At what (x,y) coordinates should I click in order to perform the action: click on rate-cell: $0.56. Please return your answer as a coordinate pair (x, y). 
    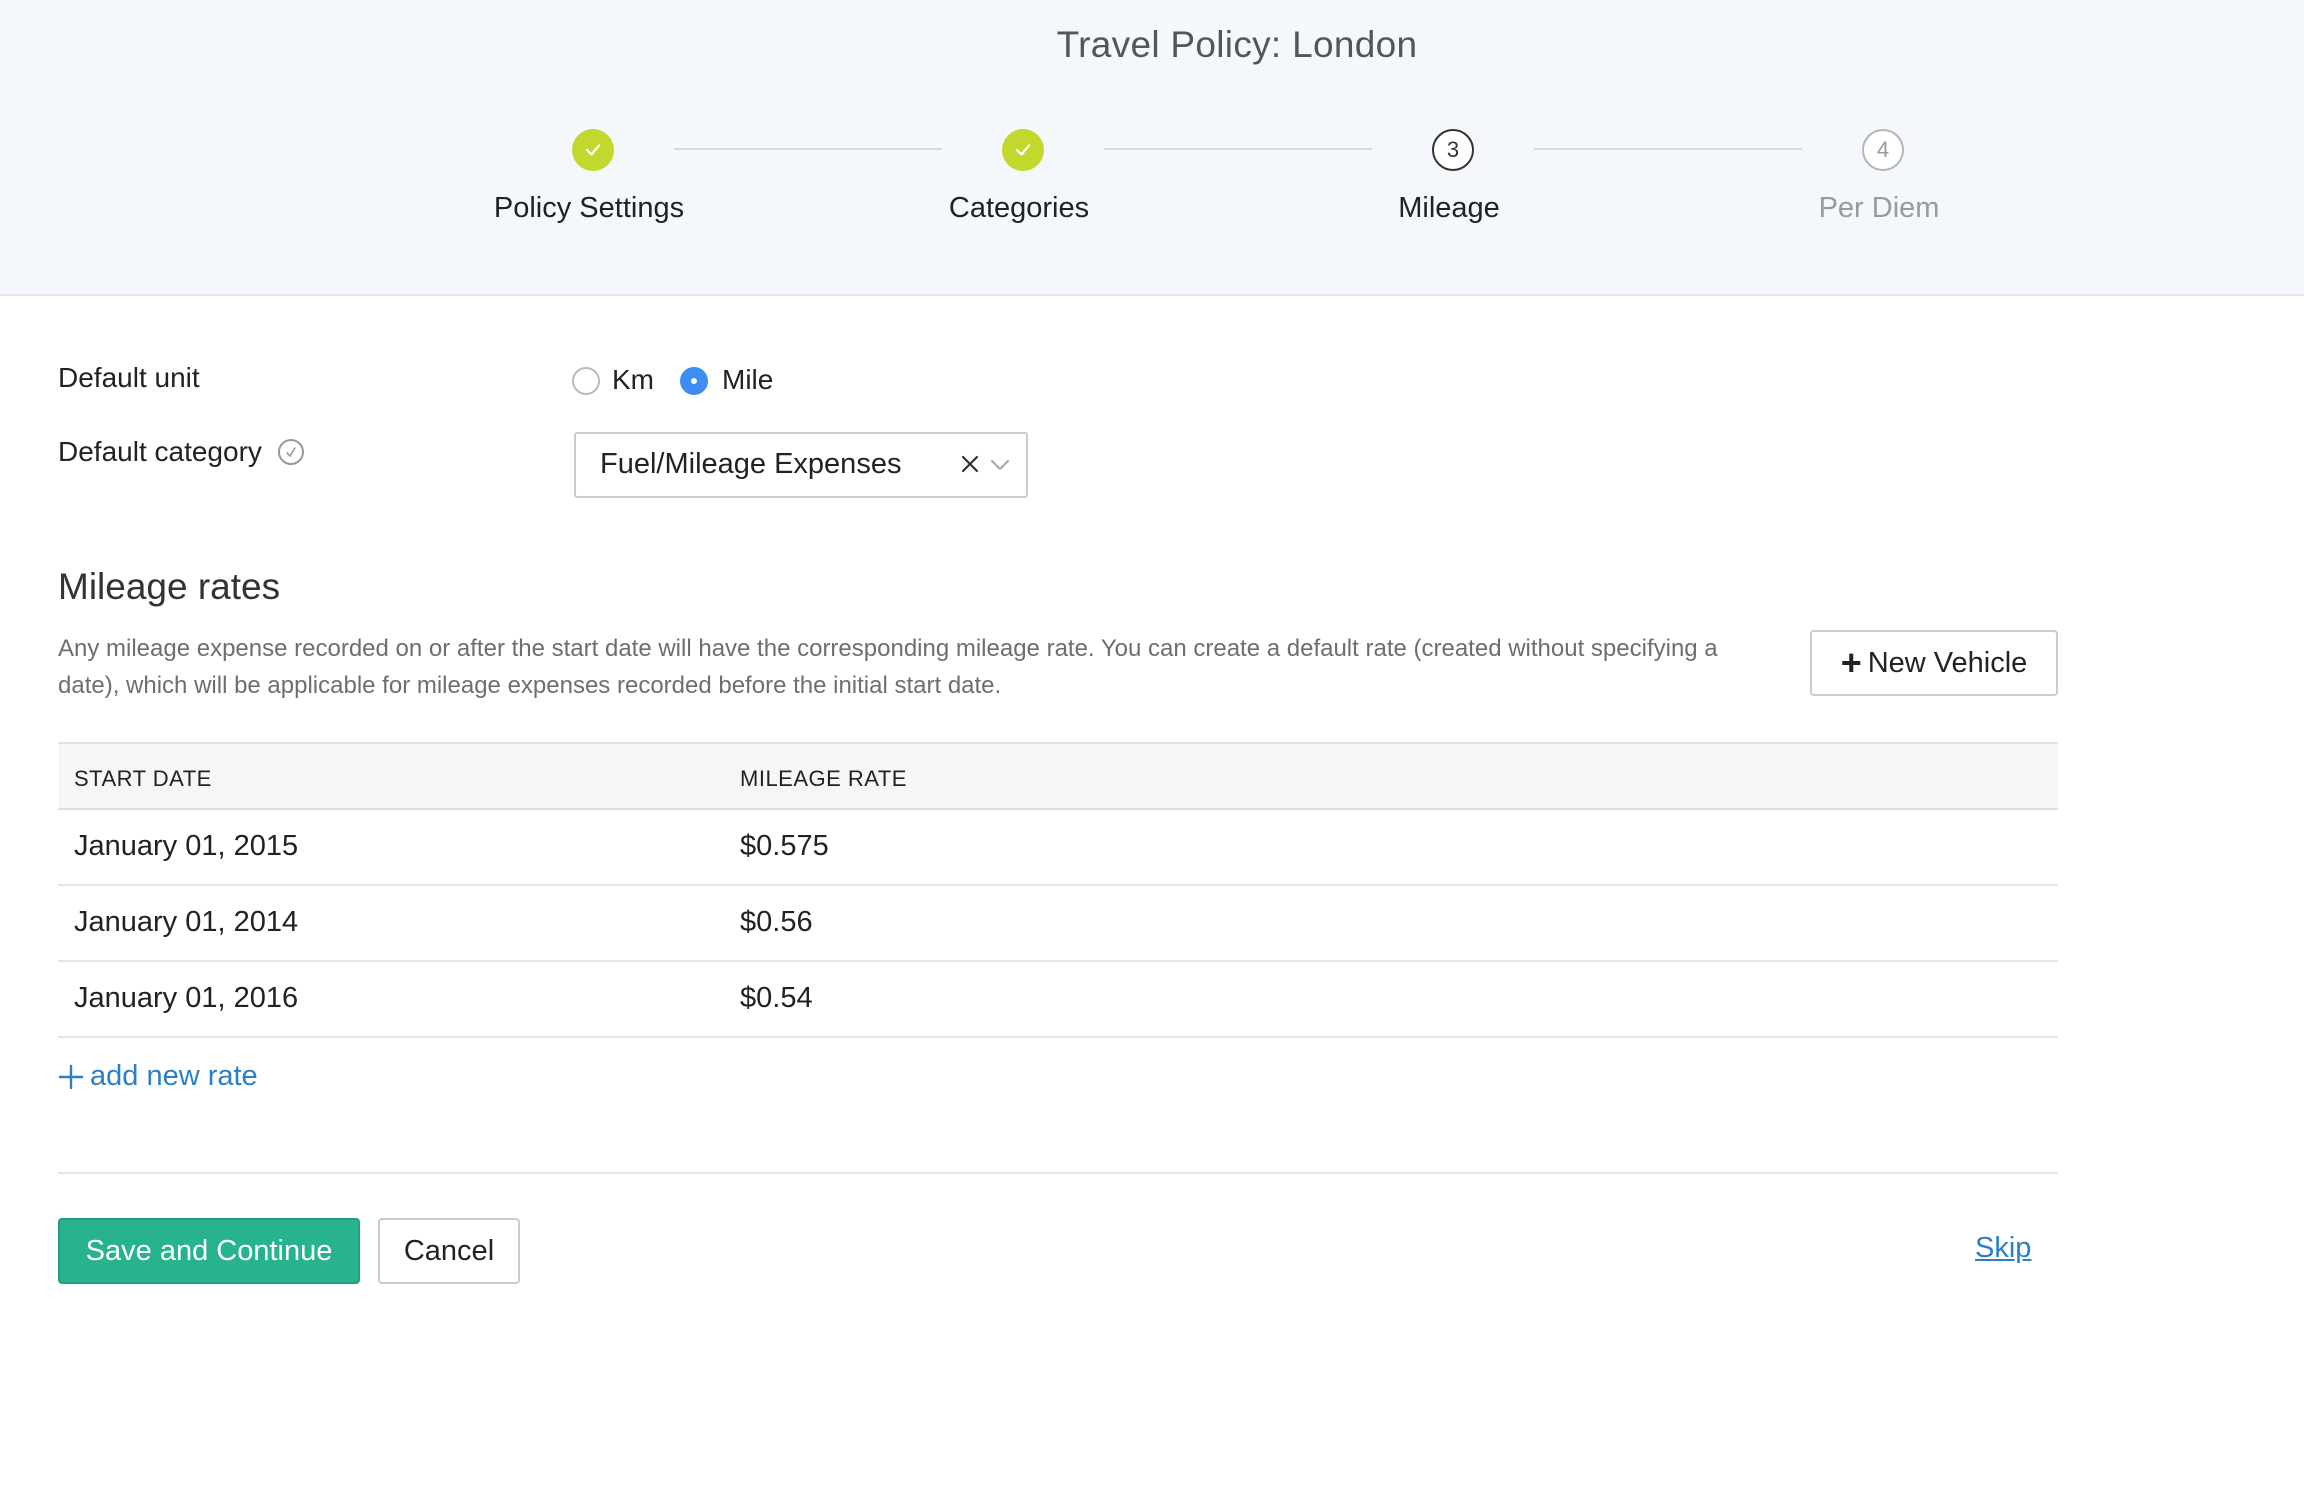
    Looking at the image, I should click on (776, 922).